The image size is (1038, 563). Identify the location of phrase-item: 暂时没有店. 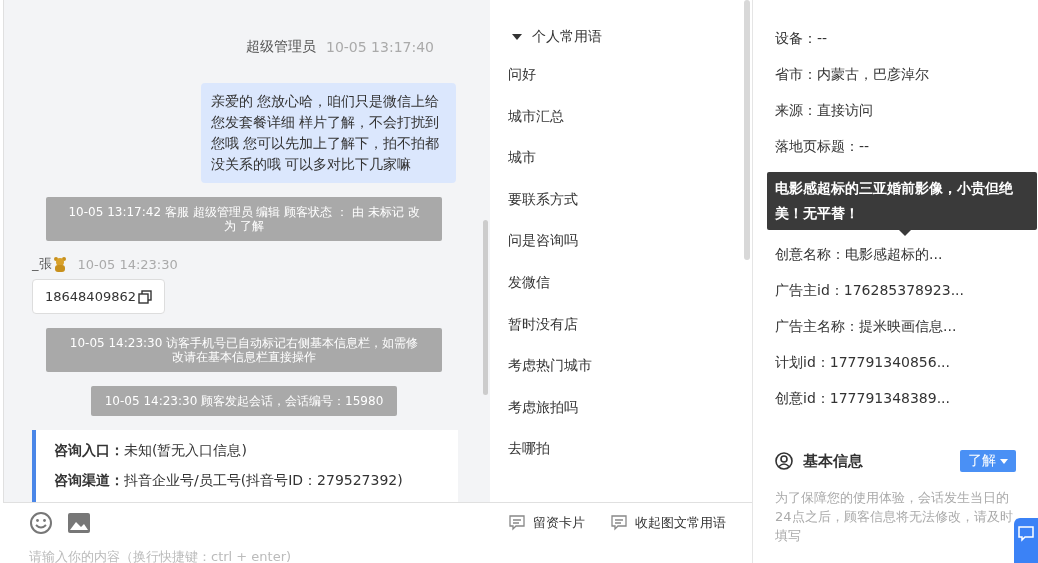
(543, 323).